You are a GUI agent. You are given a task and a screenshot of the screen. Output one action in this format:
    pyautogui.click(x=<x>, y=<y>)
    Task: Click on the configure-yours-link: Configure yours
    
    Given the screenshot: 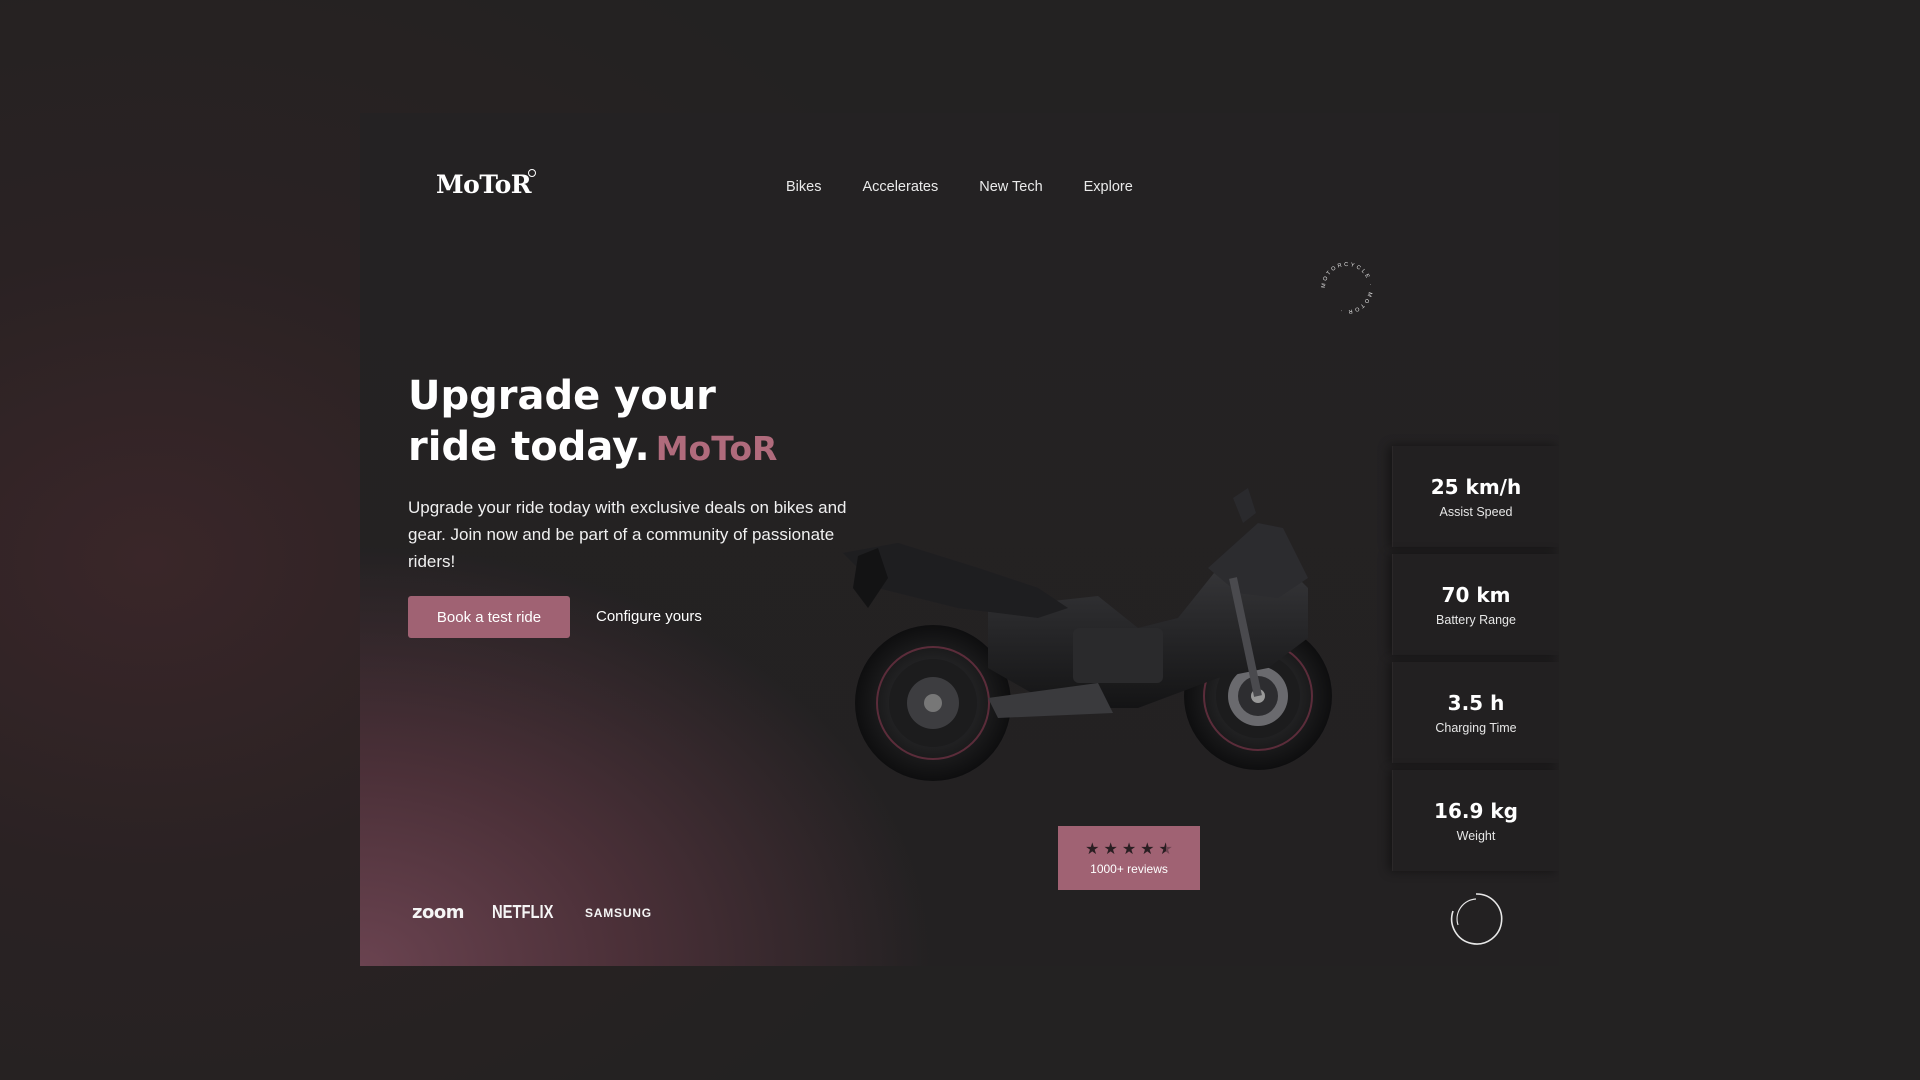 What is the action you would take?
    pyautogui.click(x=649, y=617)
    